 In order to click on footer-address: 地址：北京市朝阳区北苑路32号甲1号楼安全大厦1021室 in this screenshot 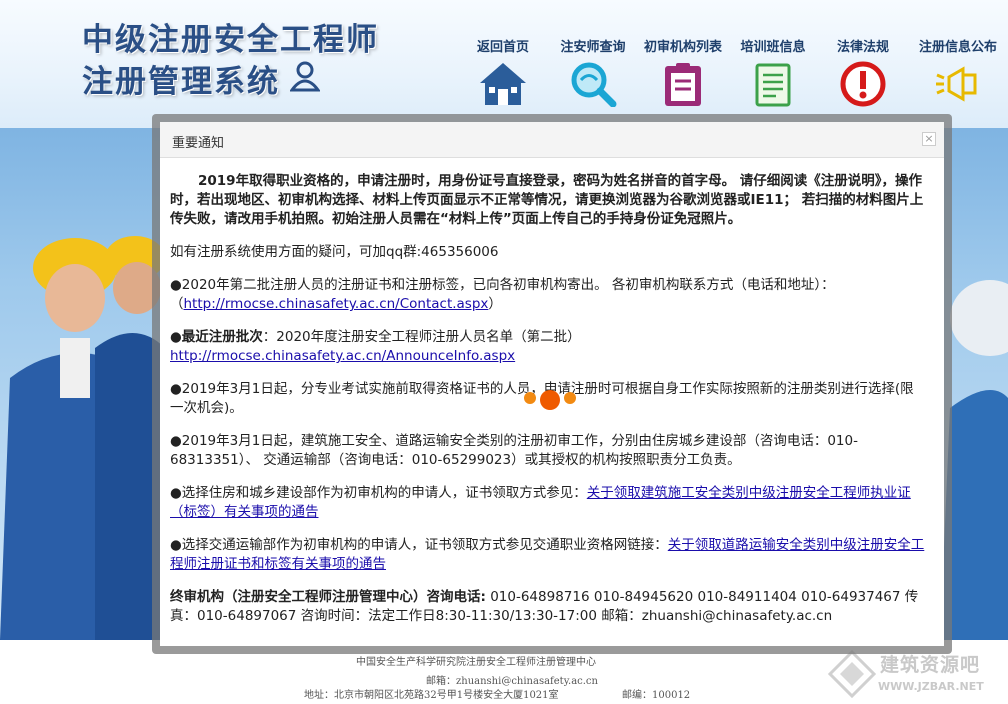, I will do `click(431, 695)`.